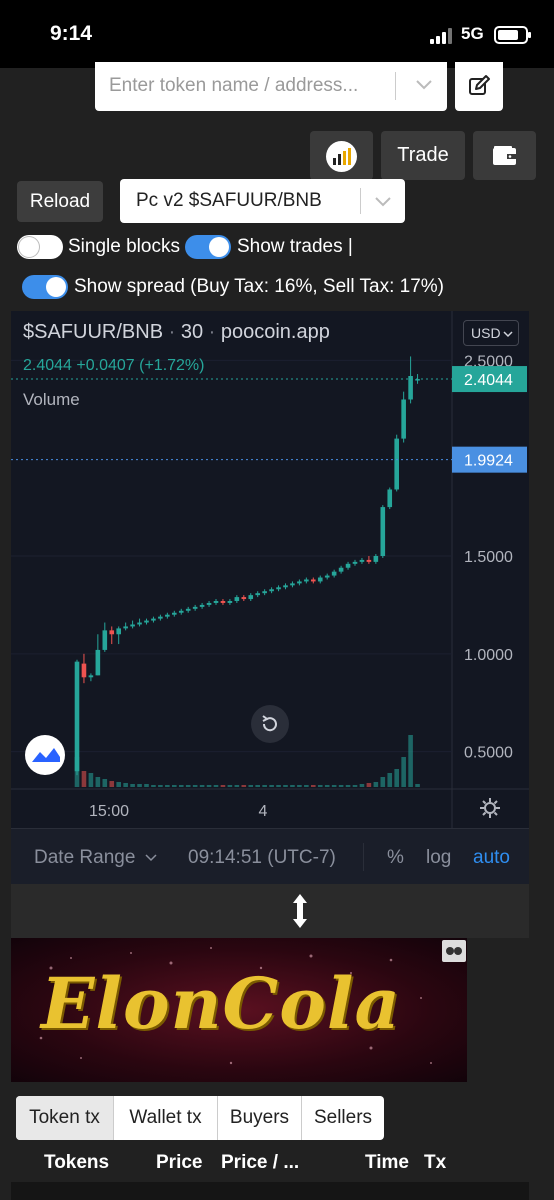  What do you see at coordinates (343, 1118) in the screenshot?
I see `tab-sellers: Sellers` at bounding box center [343, 1118].